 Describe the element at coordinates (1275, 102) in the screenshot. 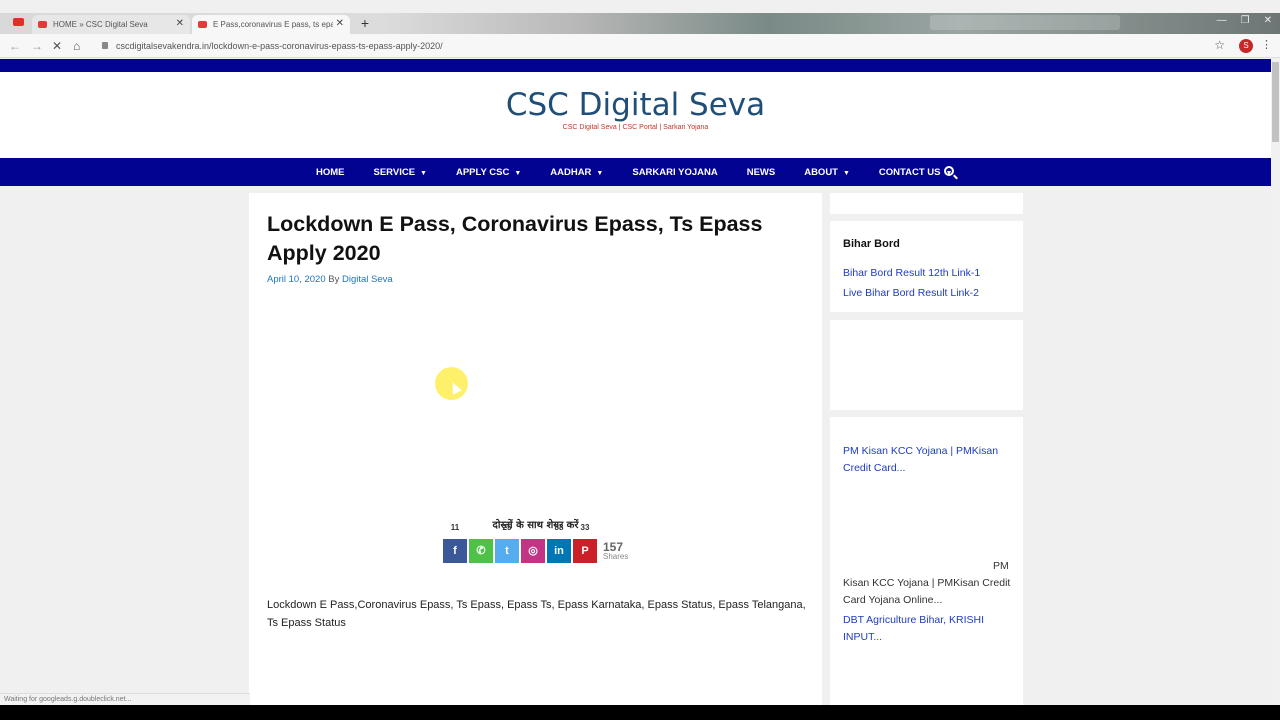

I see `scrollbar-thumb` at that location.